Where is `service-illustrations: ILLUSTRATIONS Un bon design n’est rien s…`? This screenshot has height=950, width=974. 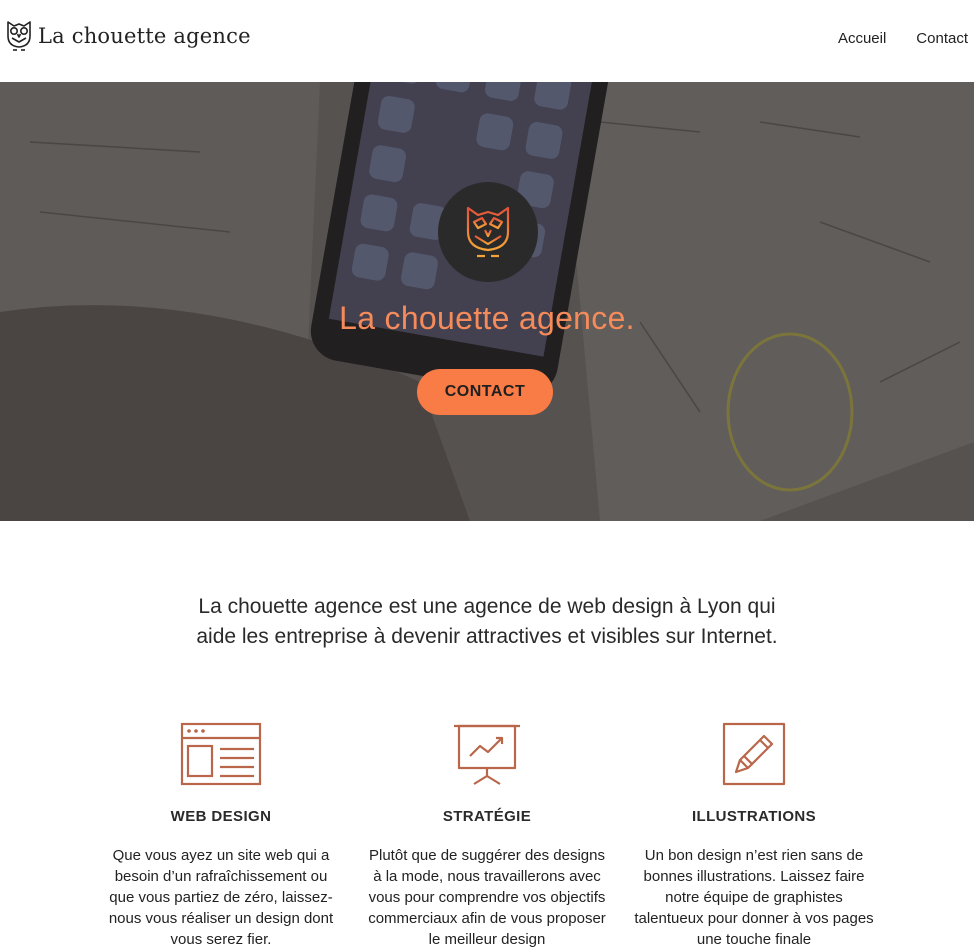
service-illustrations: ILLUSTRATIONS Un bon design n’est rien s… is located at coordinates (754, 836).